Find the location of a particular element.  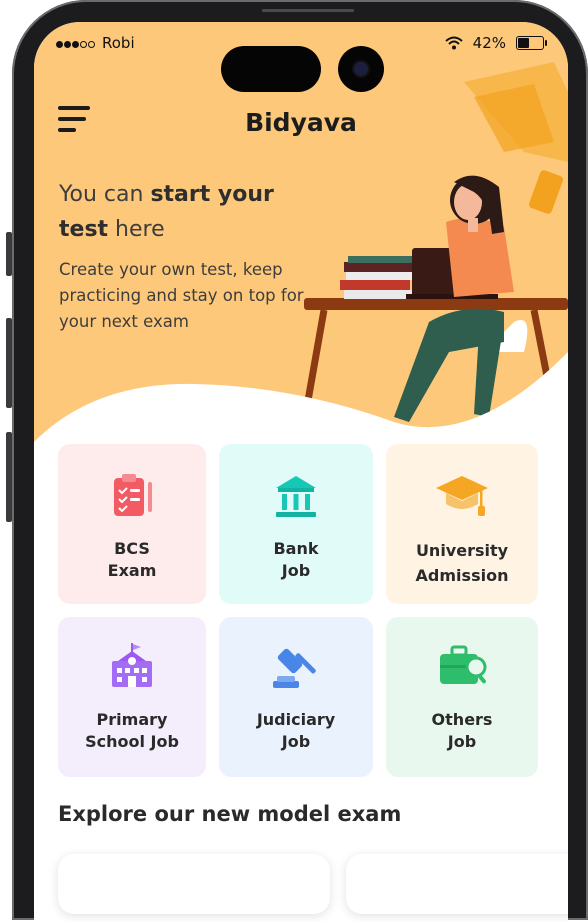

app-title: Bidyava is located at coordinates (301, 122).